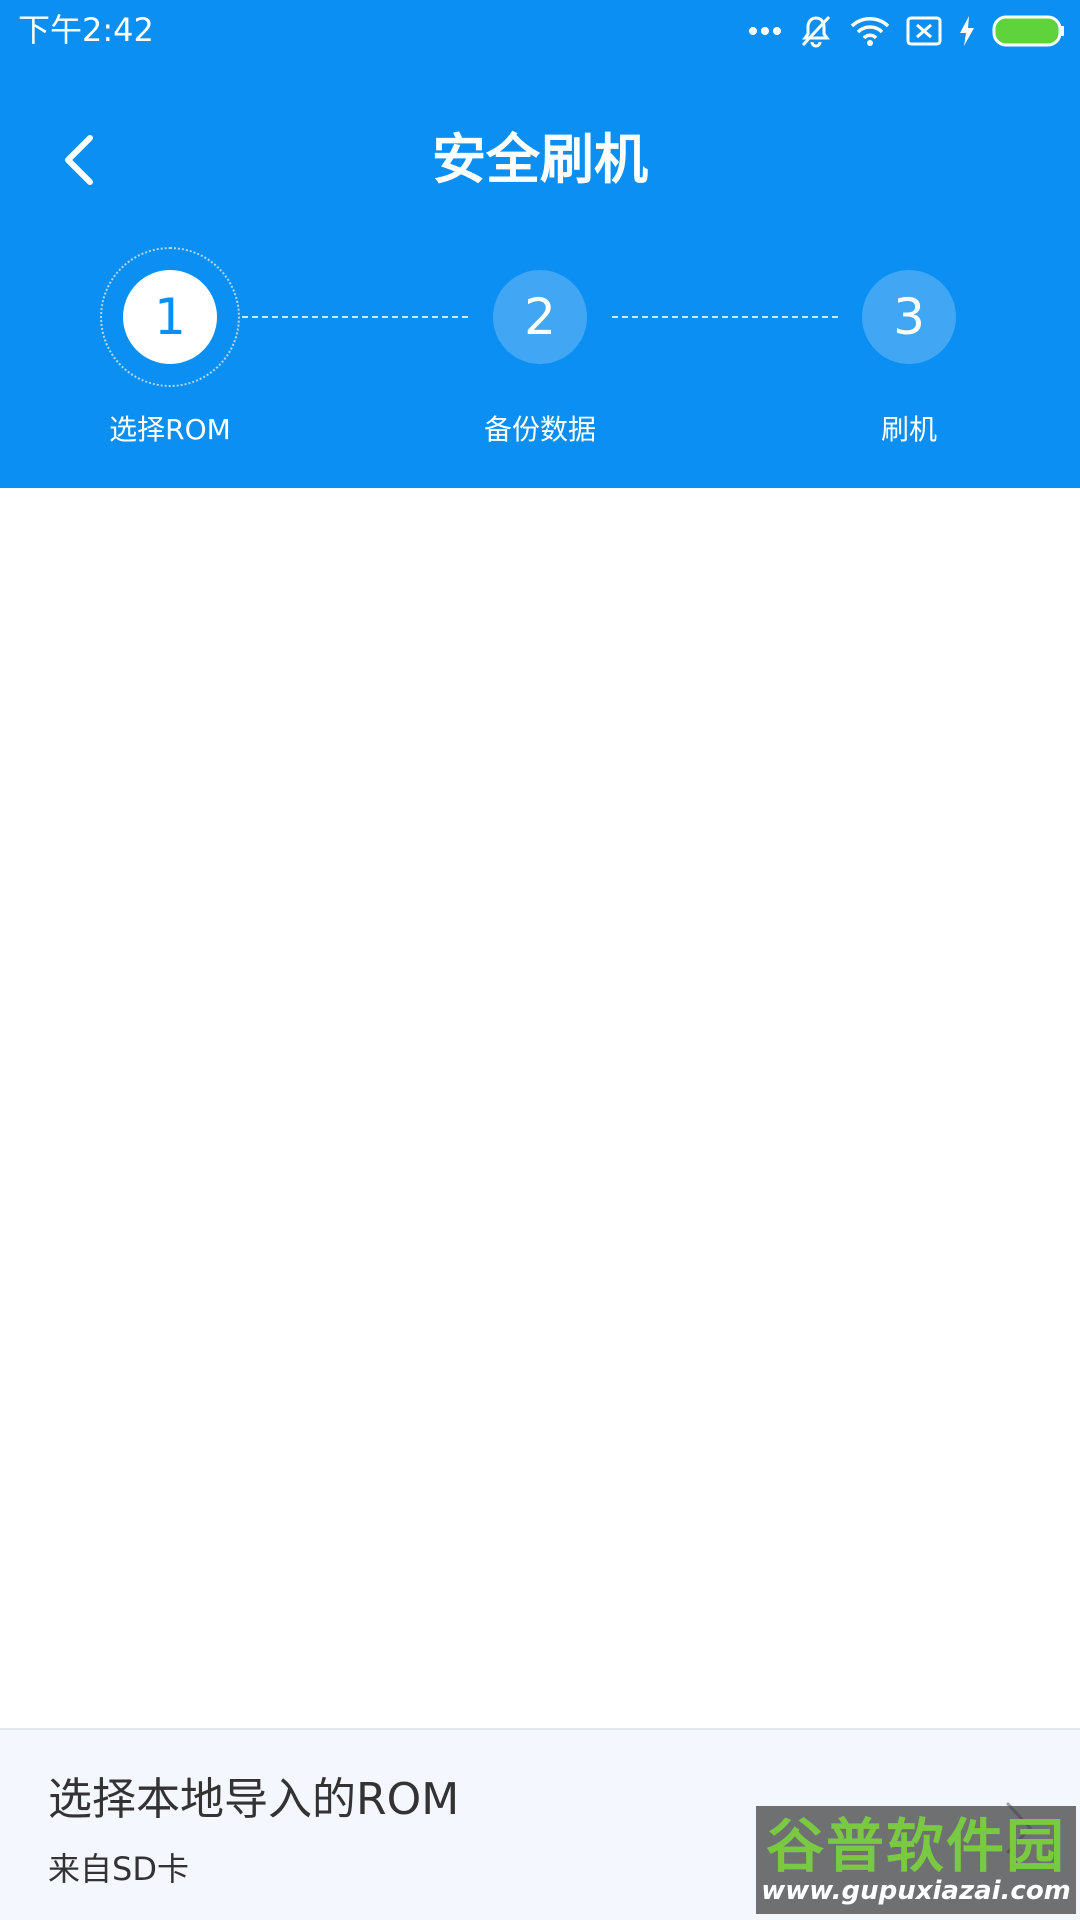 This screenshot has width=1080, height=1920. I want to click on nav-bar: 安全刷机, so click(540, 160).